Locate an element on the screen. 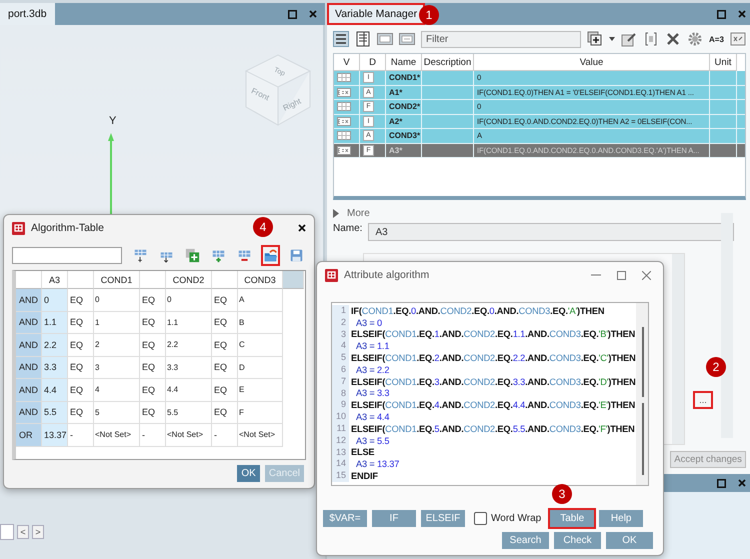 The height and width of the screenshot is (559, 750). grid-cell: F is located at coordinates (260, 413).